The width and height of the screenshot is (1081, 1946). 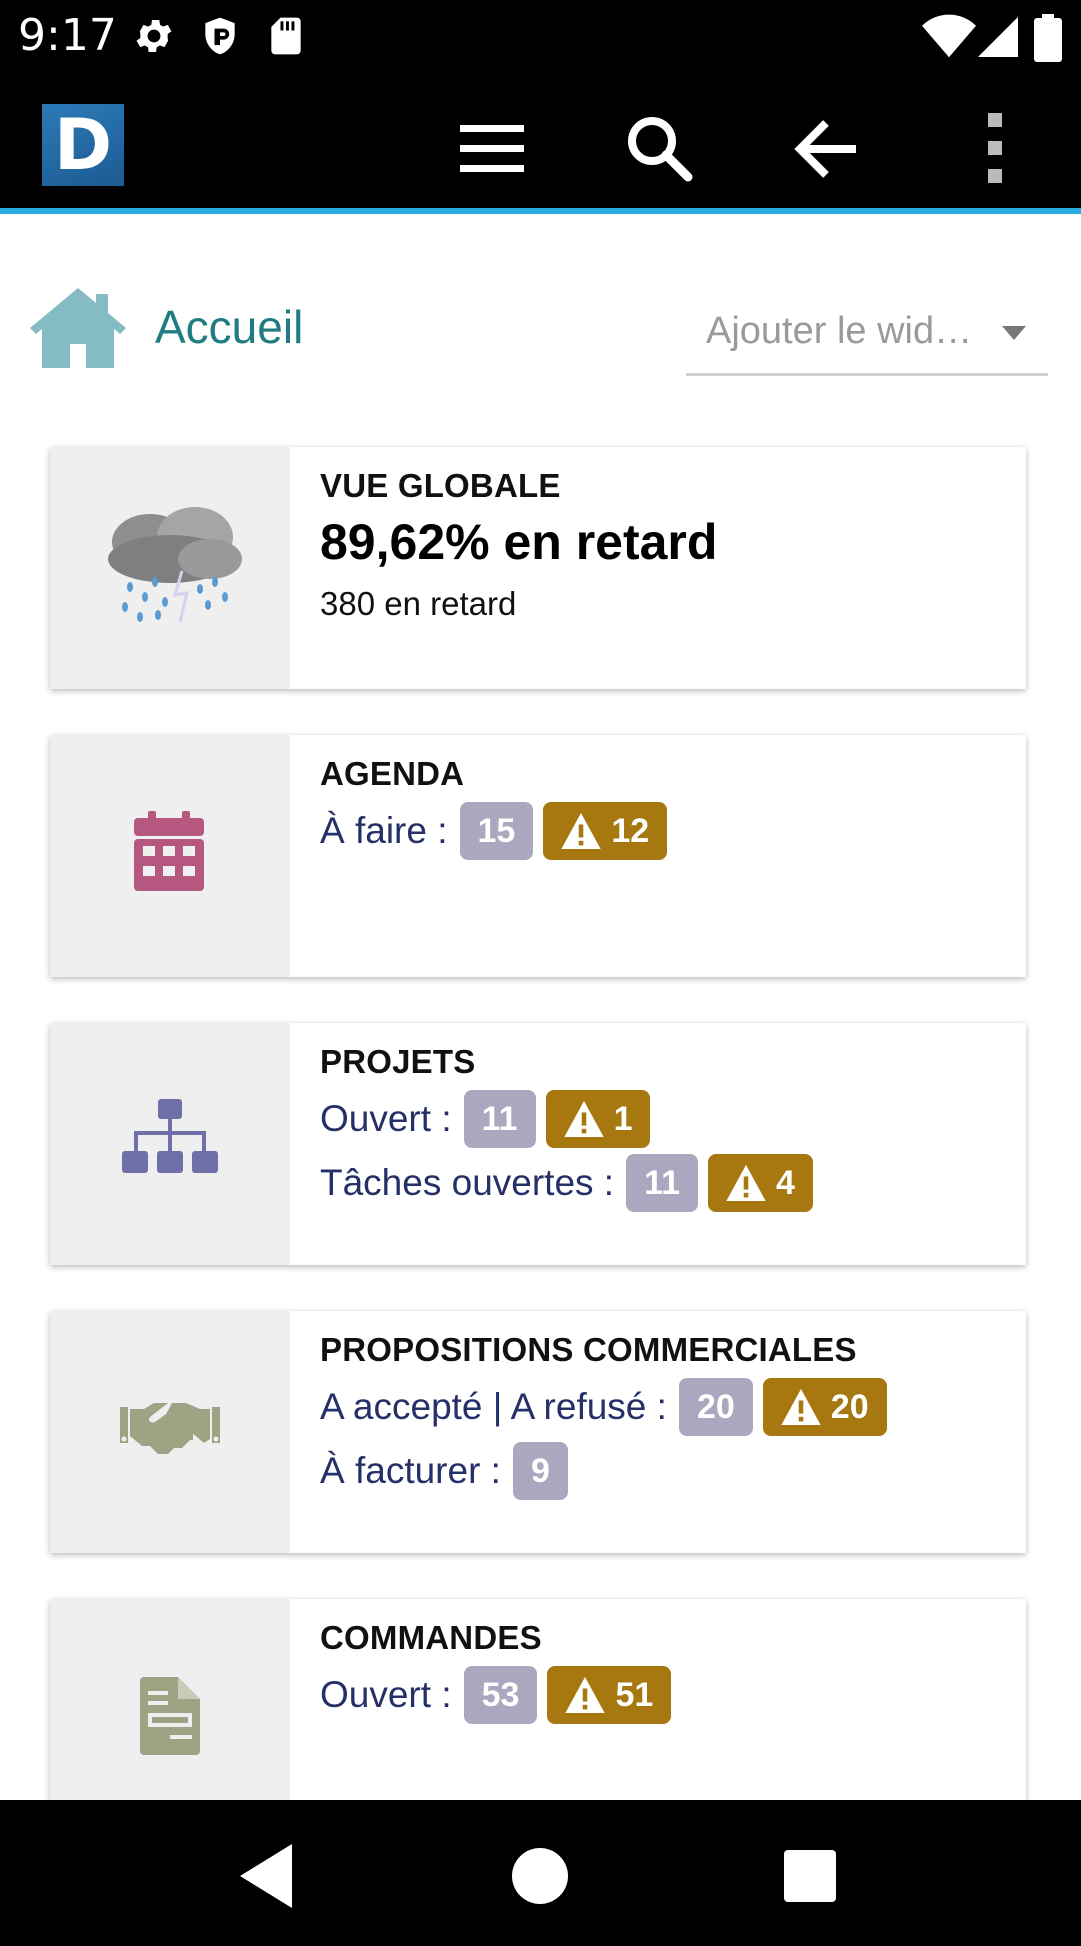 What do you see at coordinates (998, 37) in the screenshot?
I see `signal-icon` at bounding box center [998, 37].